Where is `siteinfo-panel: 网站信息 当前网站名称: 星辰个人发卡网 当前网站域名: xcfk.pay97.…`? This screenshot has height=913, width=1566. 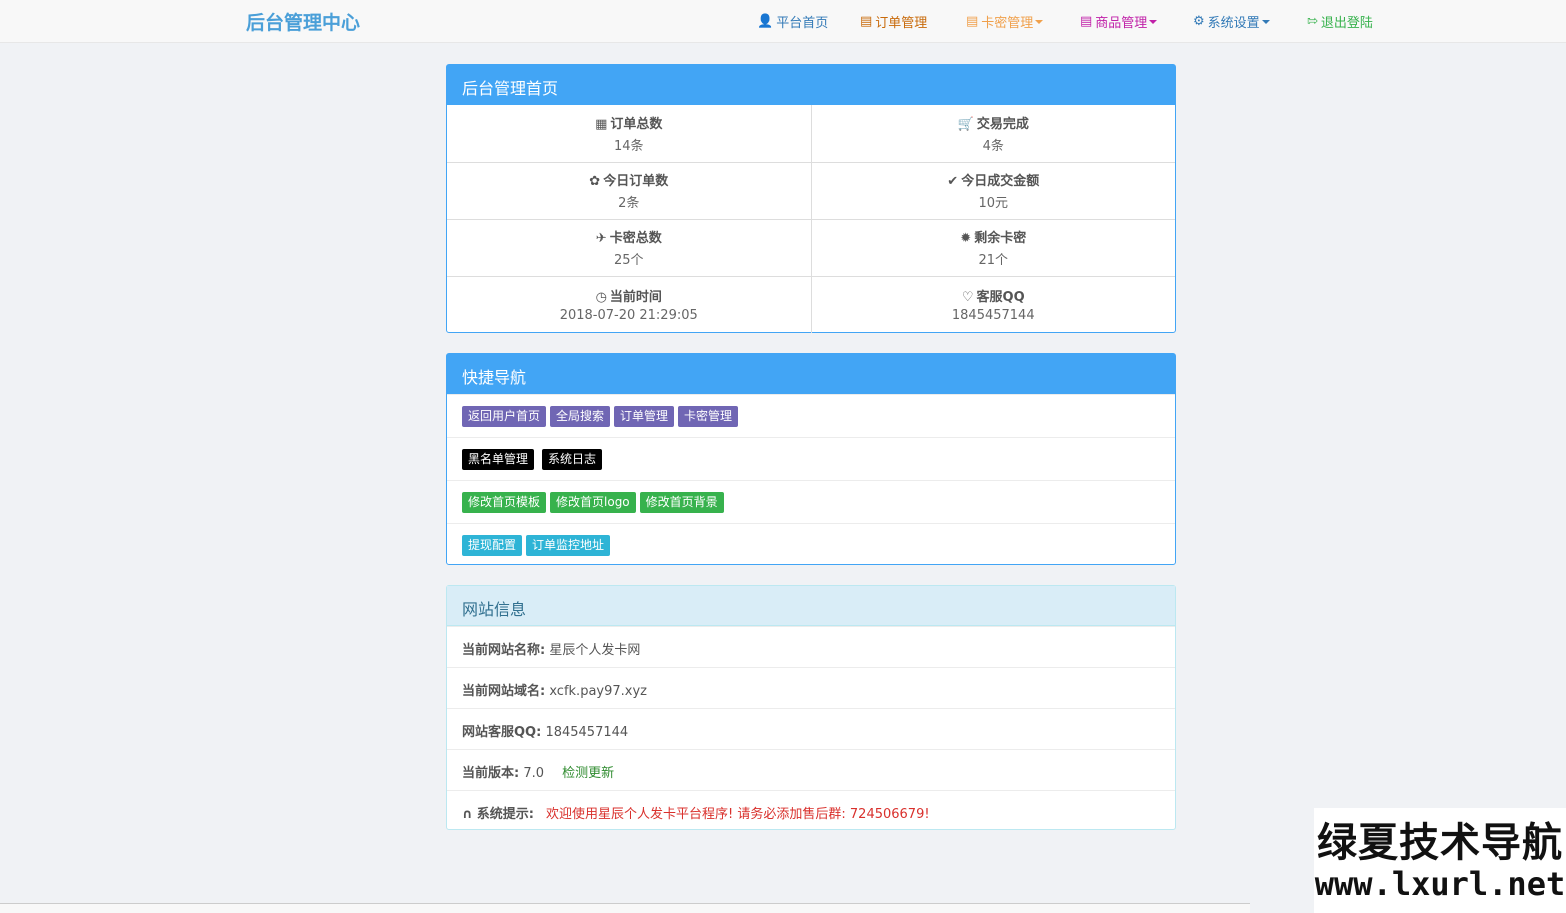 siteinfo-panel: 网站信息 当前网站名称: 星辰个人发卡网 当前网站域名: xcfk.pay97.… is located at coordinates (811, 707).